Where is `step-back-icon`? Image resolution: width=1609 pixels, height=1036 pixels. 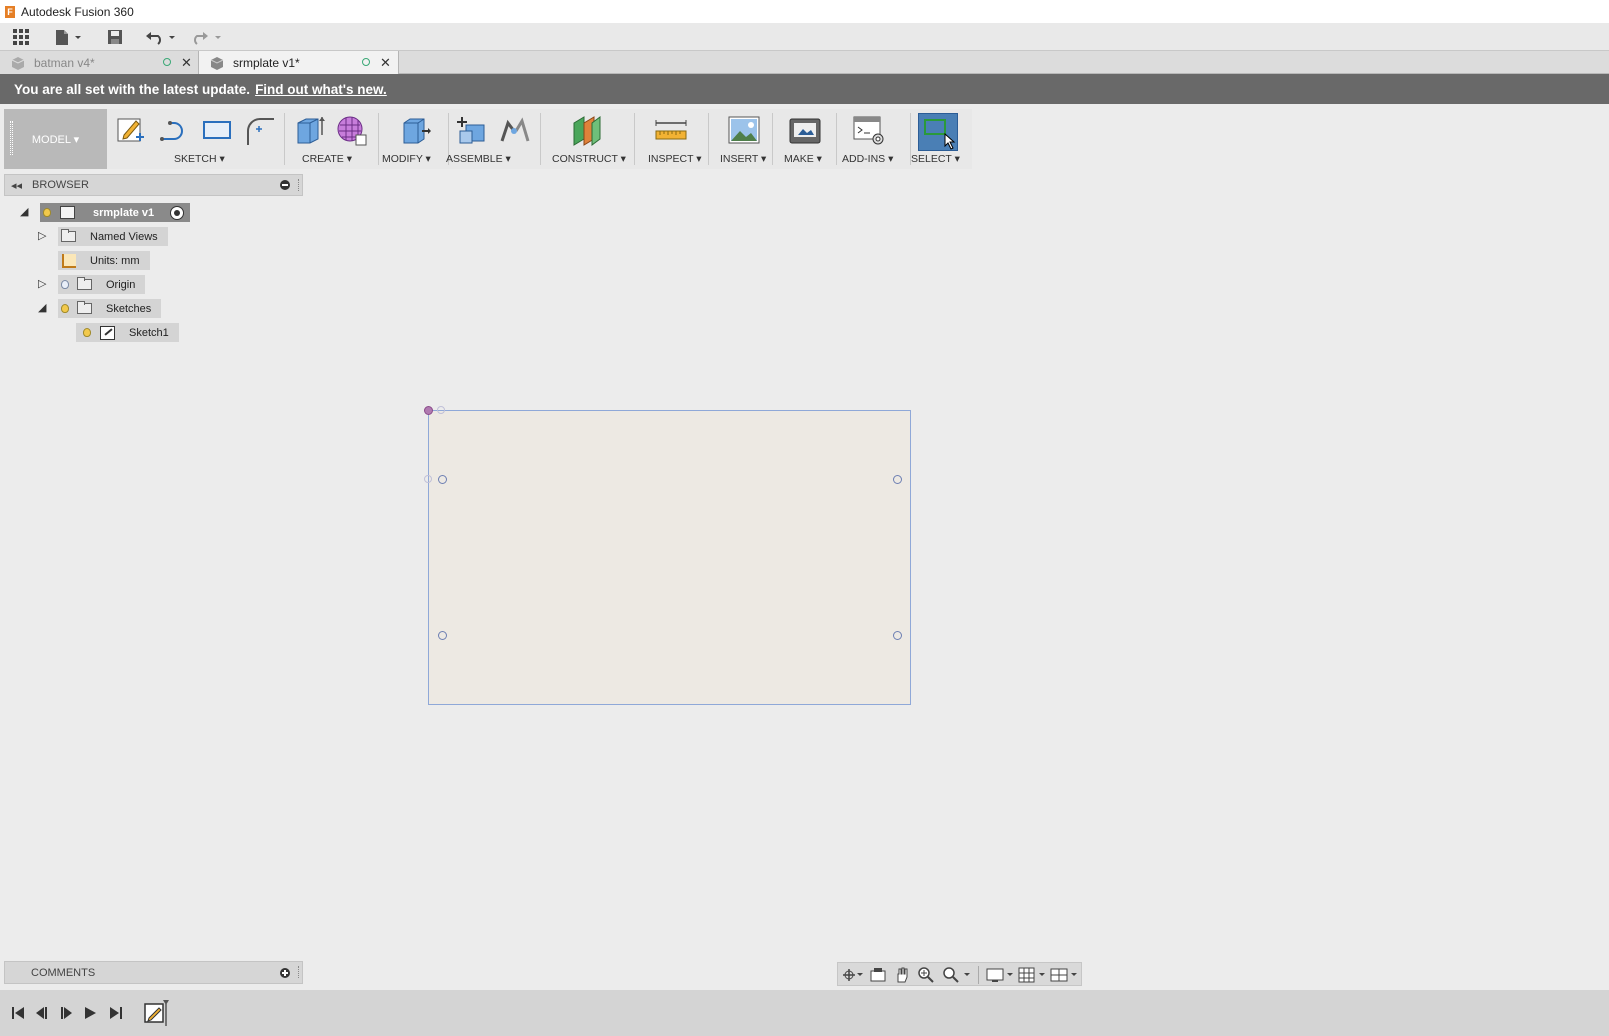
step-back-icon is located at coordinates (42, 1013).